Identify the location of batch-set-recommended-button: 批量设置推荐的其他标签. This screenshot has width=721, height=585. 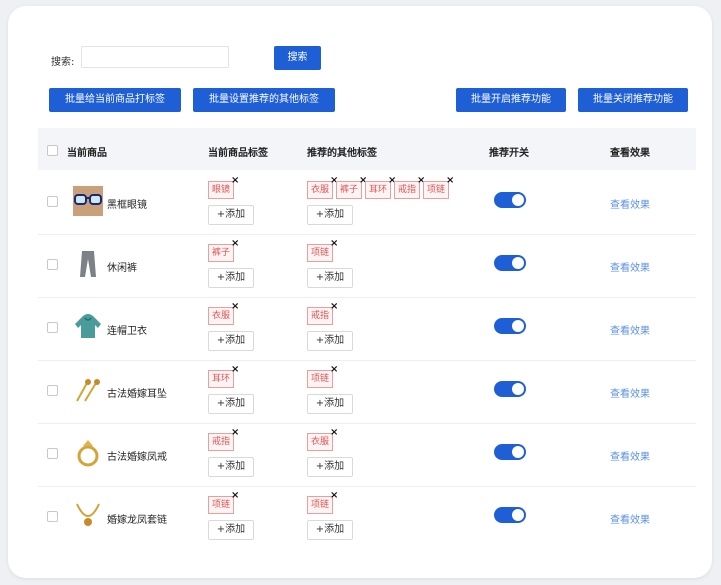
(264, 100).